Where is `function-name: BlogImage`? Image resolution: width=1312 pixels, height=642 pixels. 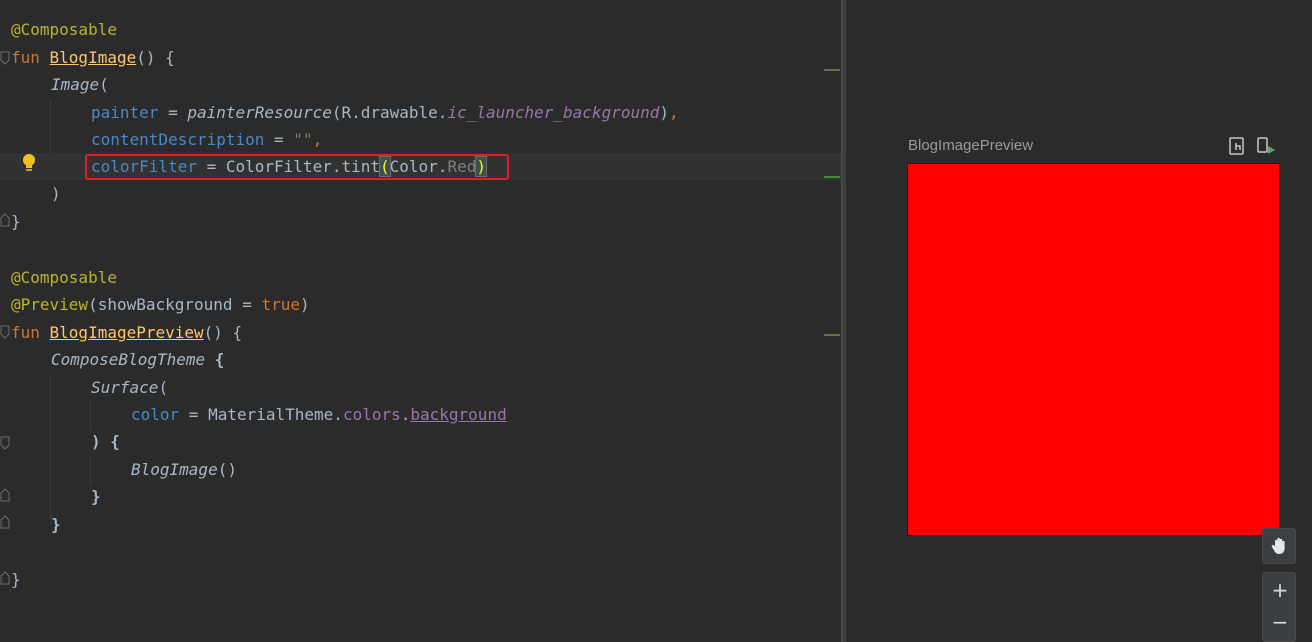 function-name: BlogImage is located at coordinates (93, 57).